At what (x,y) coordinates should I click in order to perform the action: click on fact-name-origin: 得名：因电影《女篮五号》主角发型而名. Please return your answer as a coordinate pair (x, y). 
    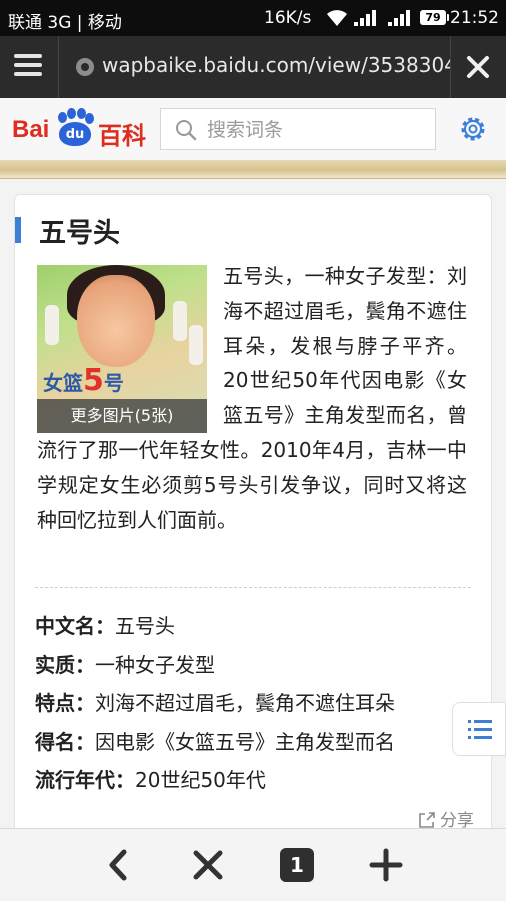
    Looking at the image, I should click on (215, 741).